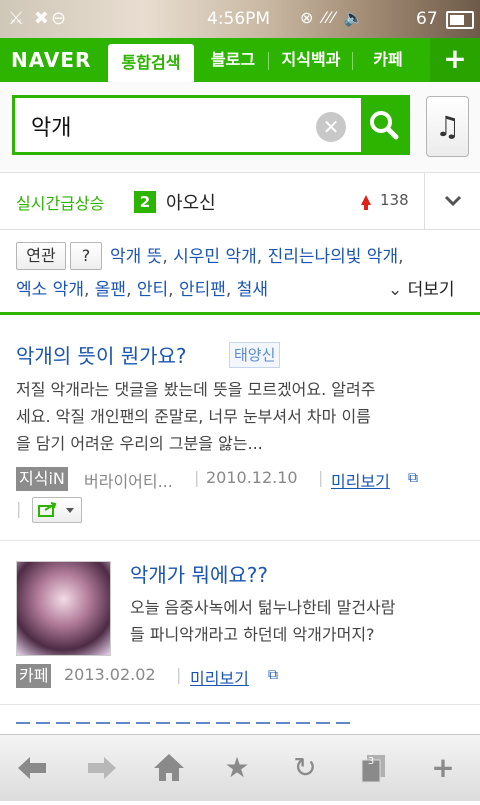  I want to click on notification-icons: ⚔ ✖⊖, so click(38, 18).